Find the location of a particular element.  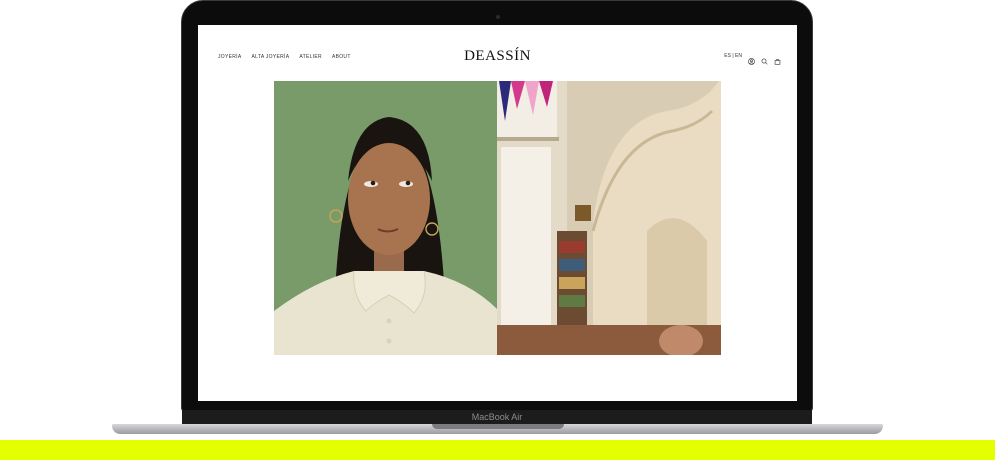

hero-portrait-image is located at coordinates (385, 218).